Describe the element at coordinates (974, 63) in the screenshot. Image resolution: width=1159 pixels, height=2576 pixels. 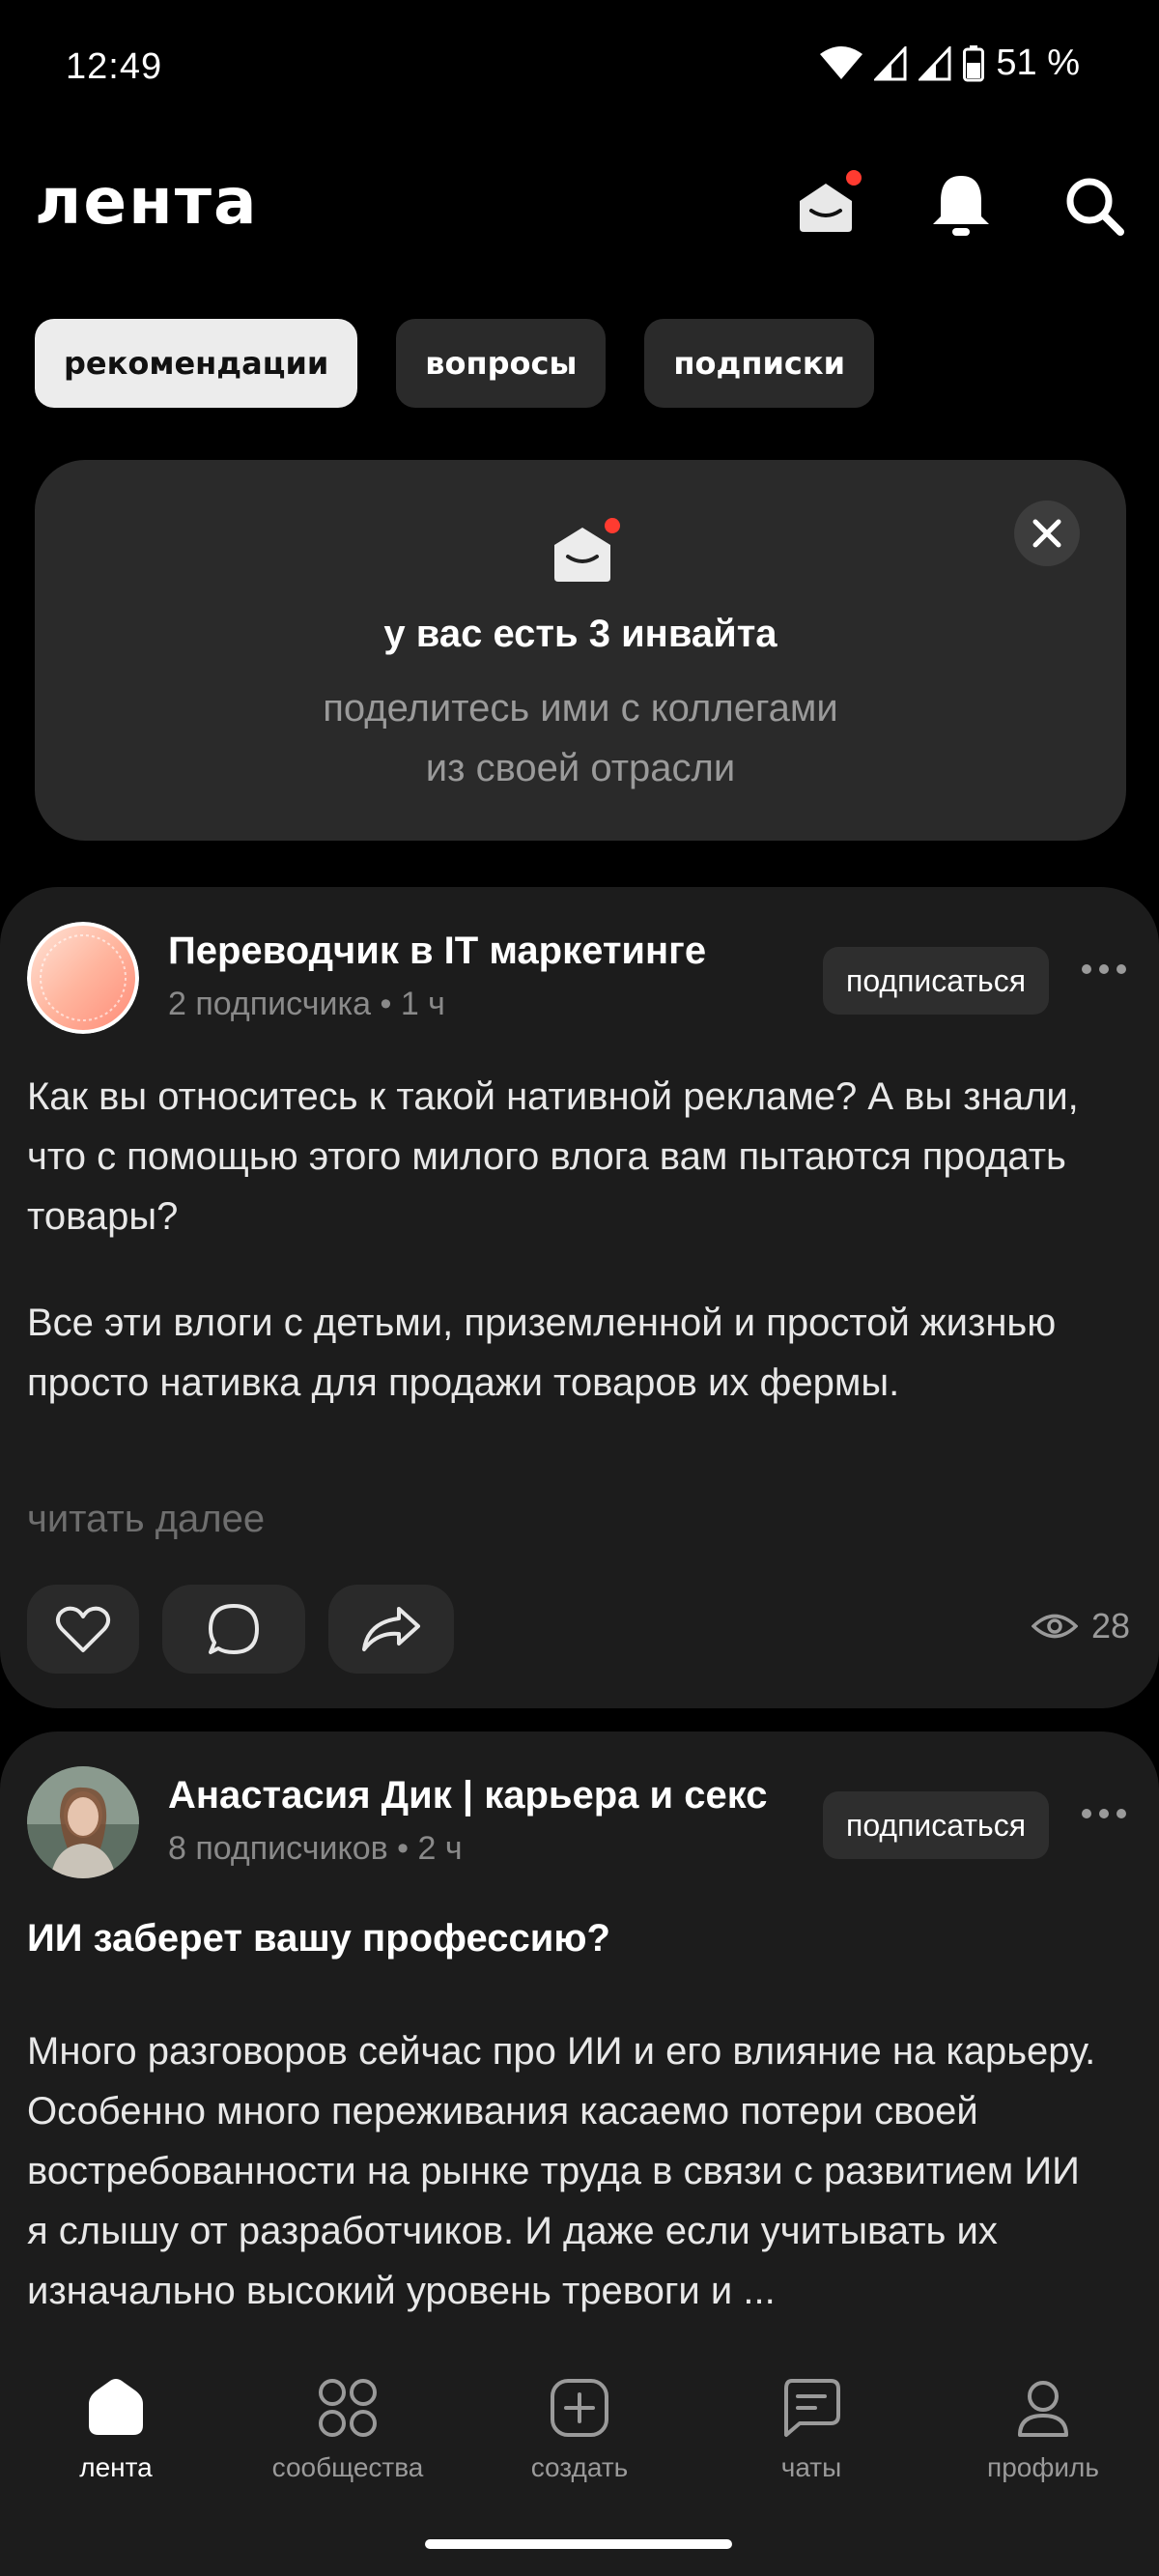
I see `battery-icon` at that location.